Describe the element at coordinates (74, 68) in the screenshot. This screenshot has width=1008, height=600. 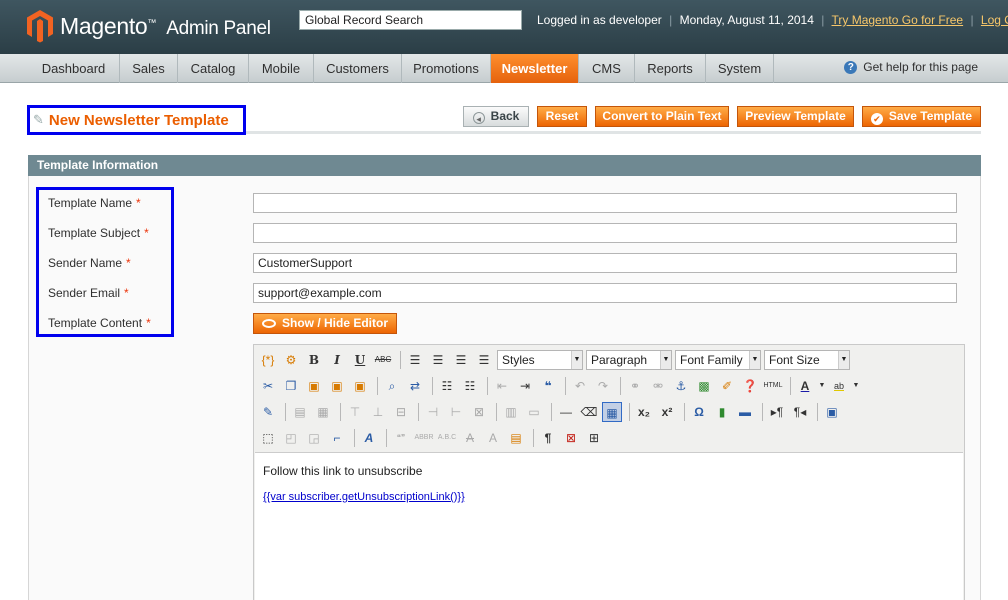
I see `nav-dashboard: Dashboard` at that location.